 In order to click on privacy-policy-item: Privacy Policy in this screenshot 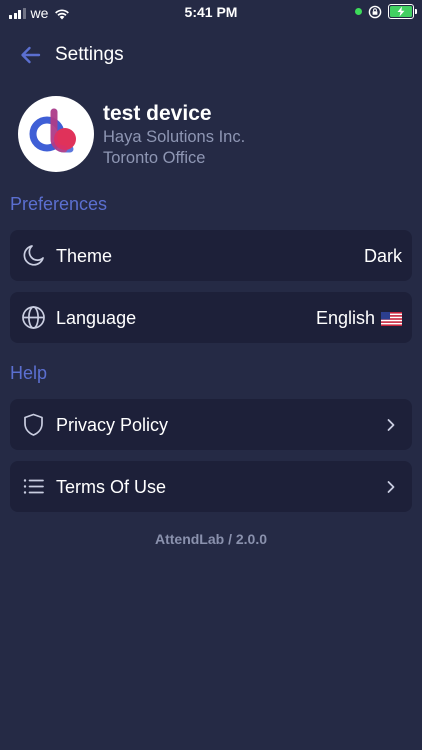, I will do `click(211, 424)`.